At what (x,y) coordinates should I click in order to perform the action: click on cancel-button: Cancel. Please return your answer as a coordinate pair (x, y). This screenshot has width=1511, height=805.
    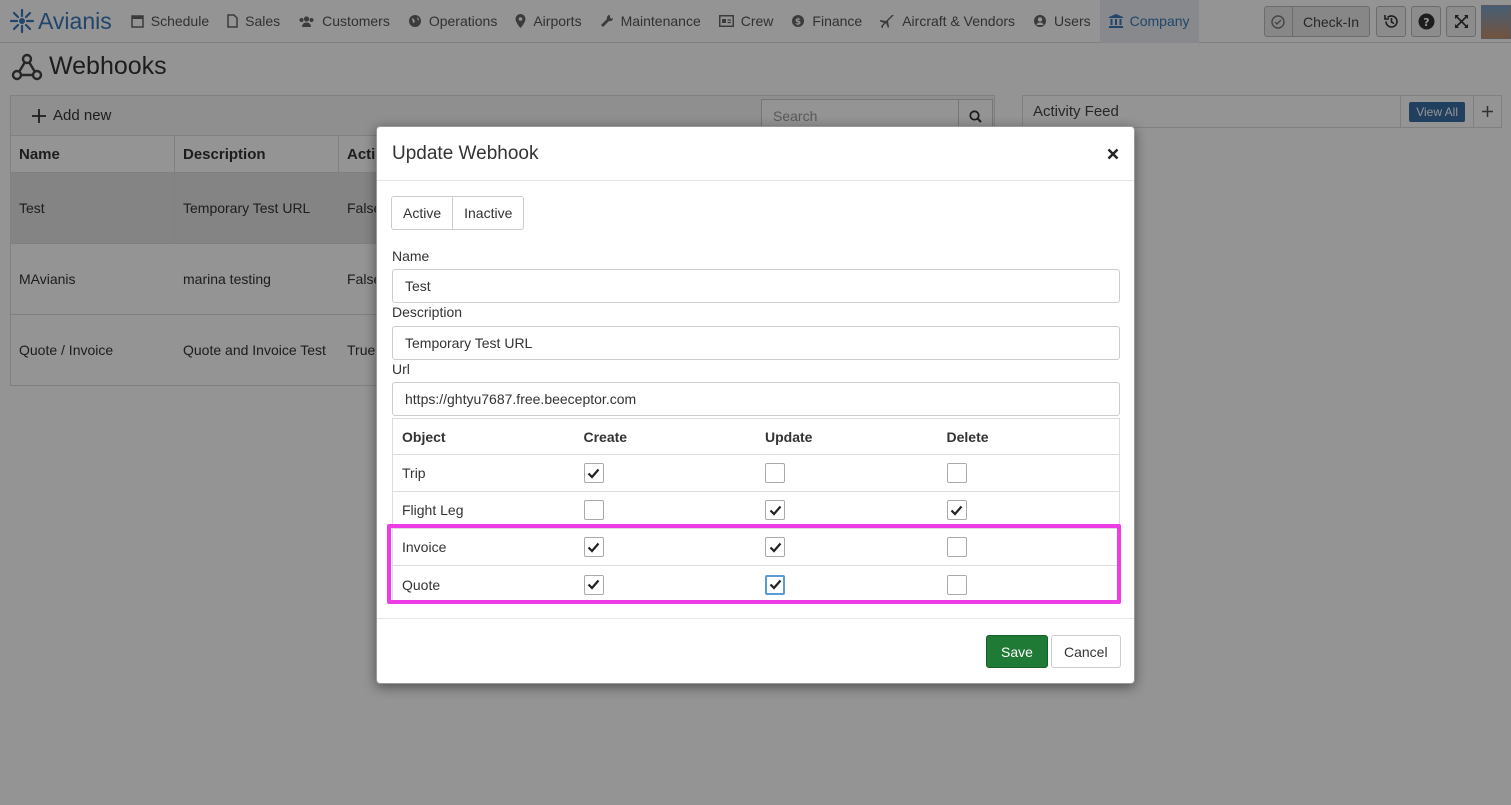
    Looking at the image, I should click on (1086, 651).